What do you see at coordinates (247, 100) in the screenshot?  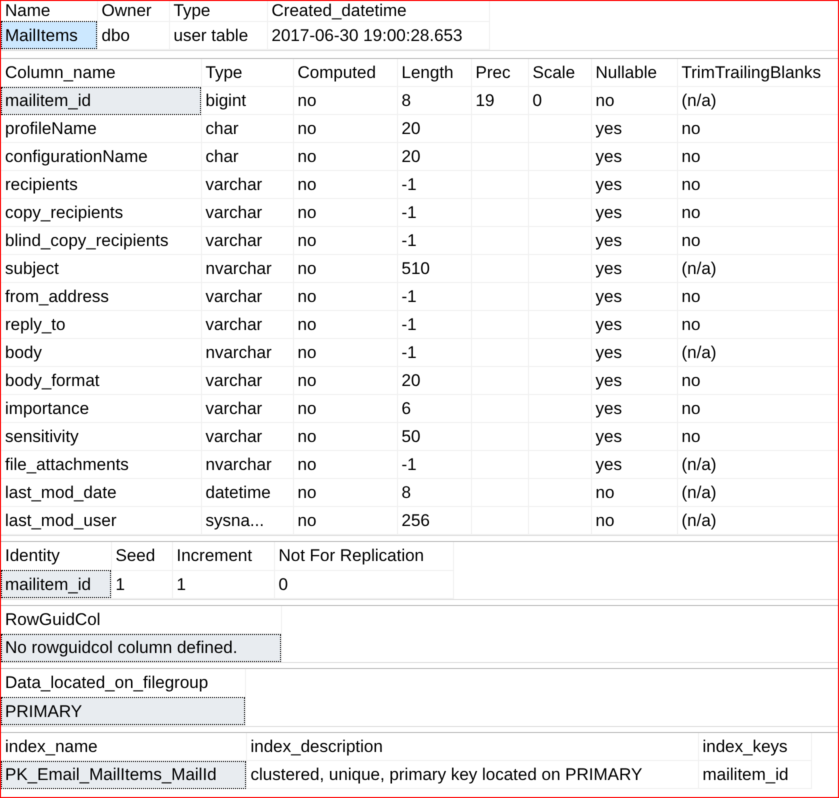 I see `table-cell: bigint` at bounding box center [247, 100].